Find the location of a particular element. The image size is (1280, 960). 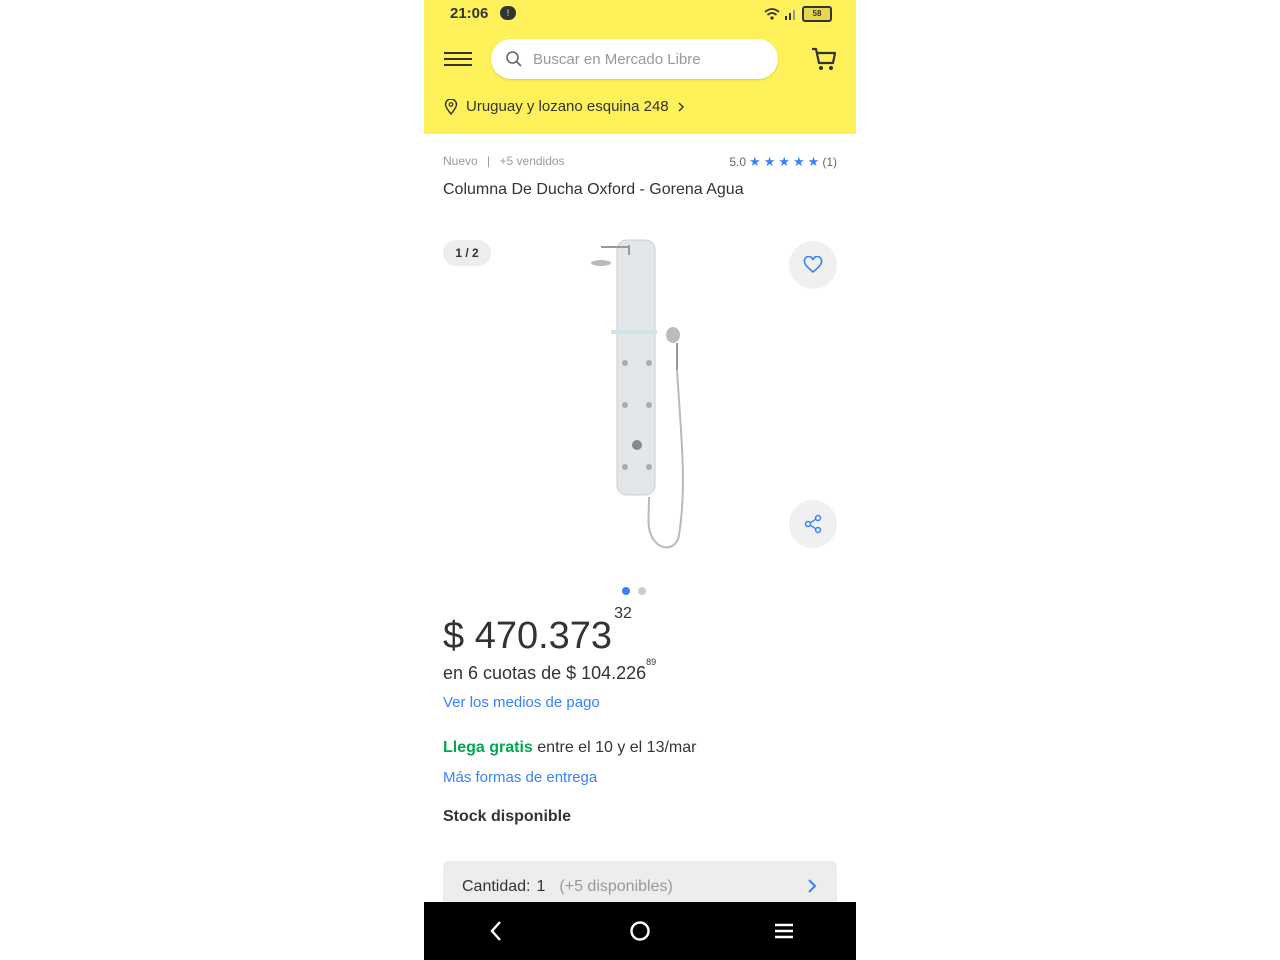

recents-icon is located at coordinates (784, 931).